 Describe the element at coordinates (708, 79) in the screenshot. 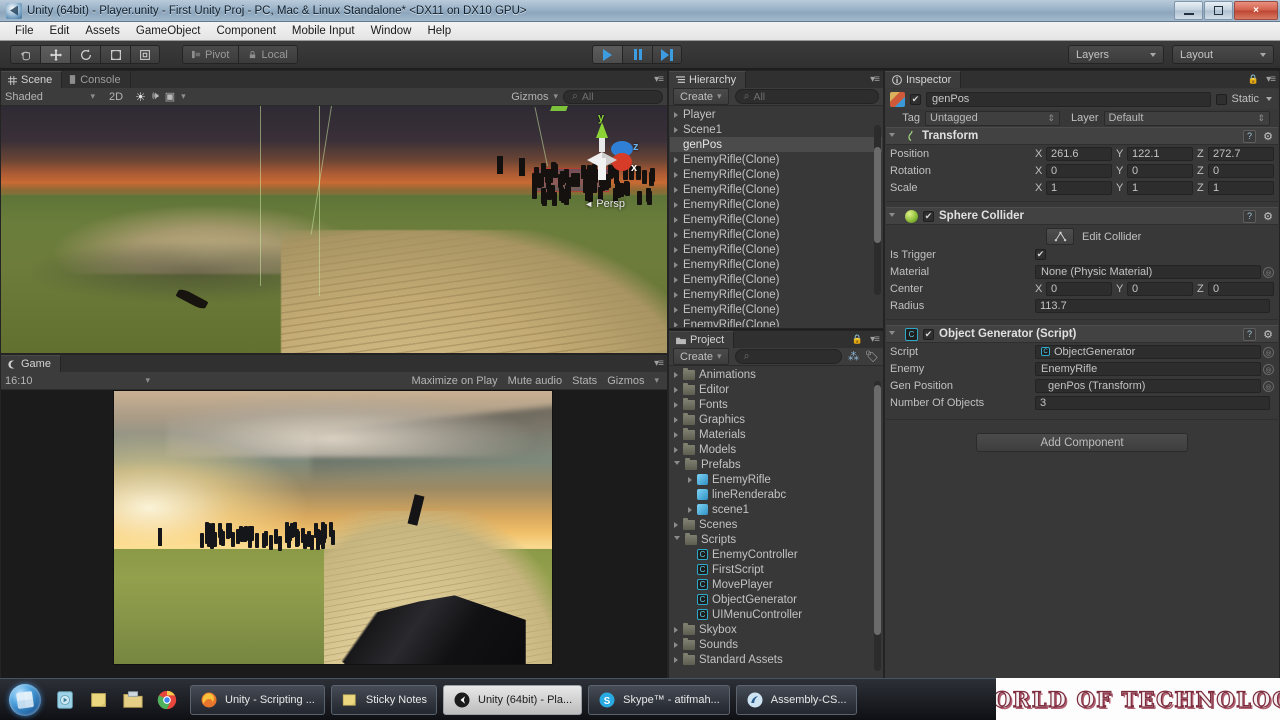

I see `tab-hierarchy: Hierarchy` at that location.